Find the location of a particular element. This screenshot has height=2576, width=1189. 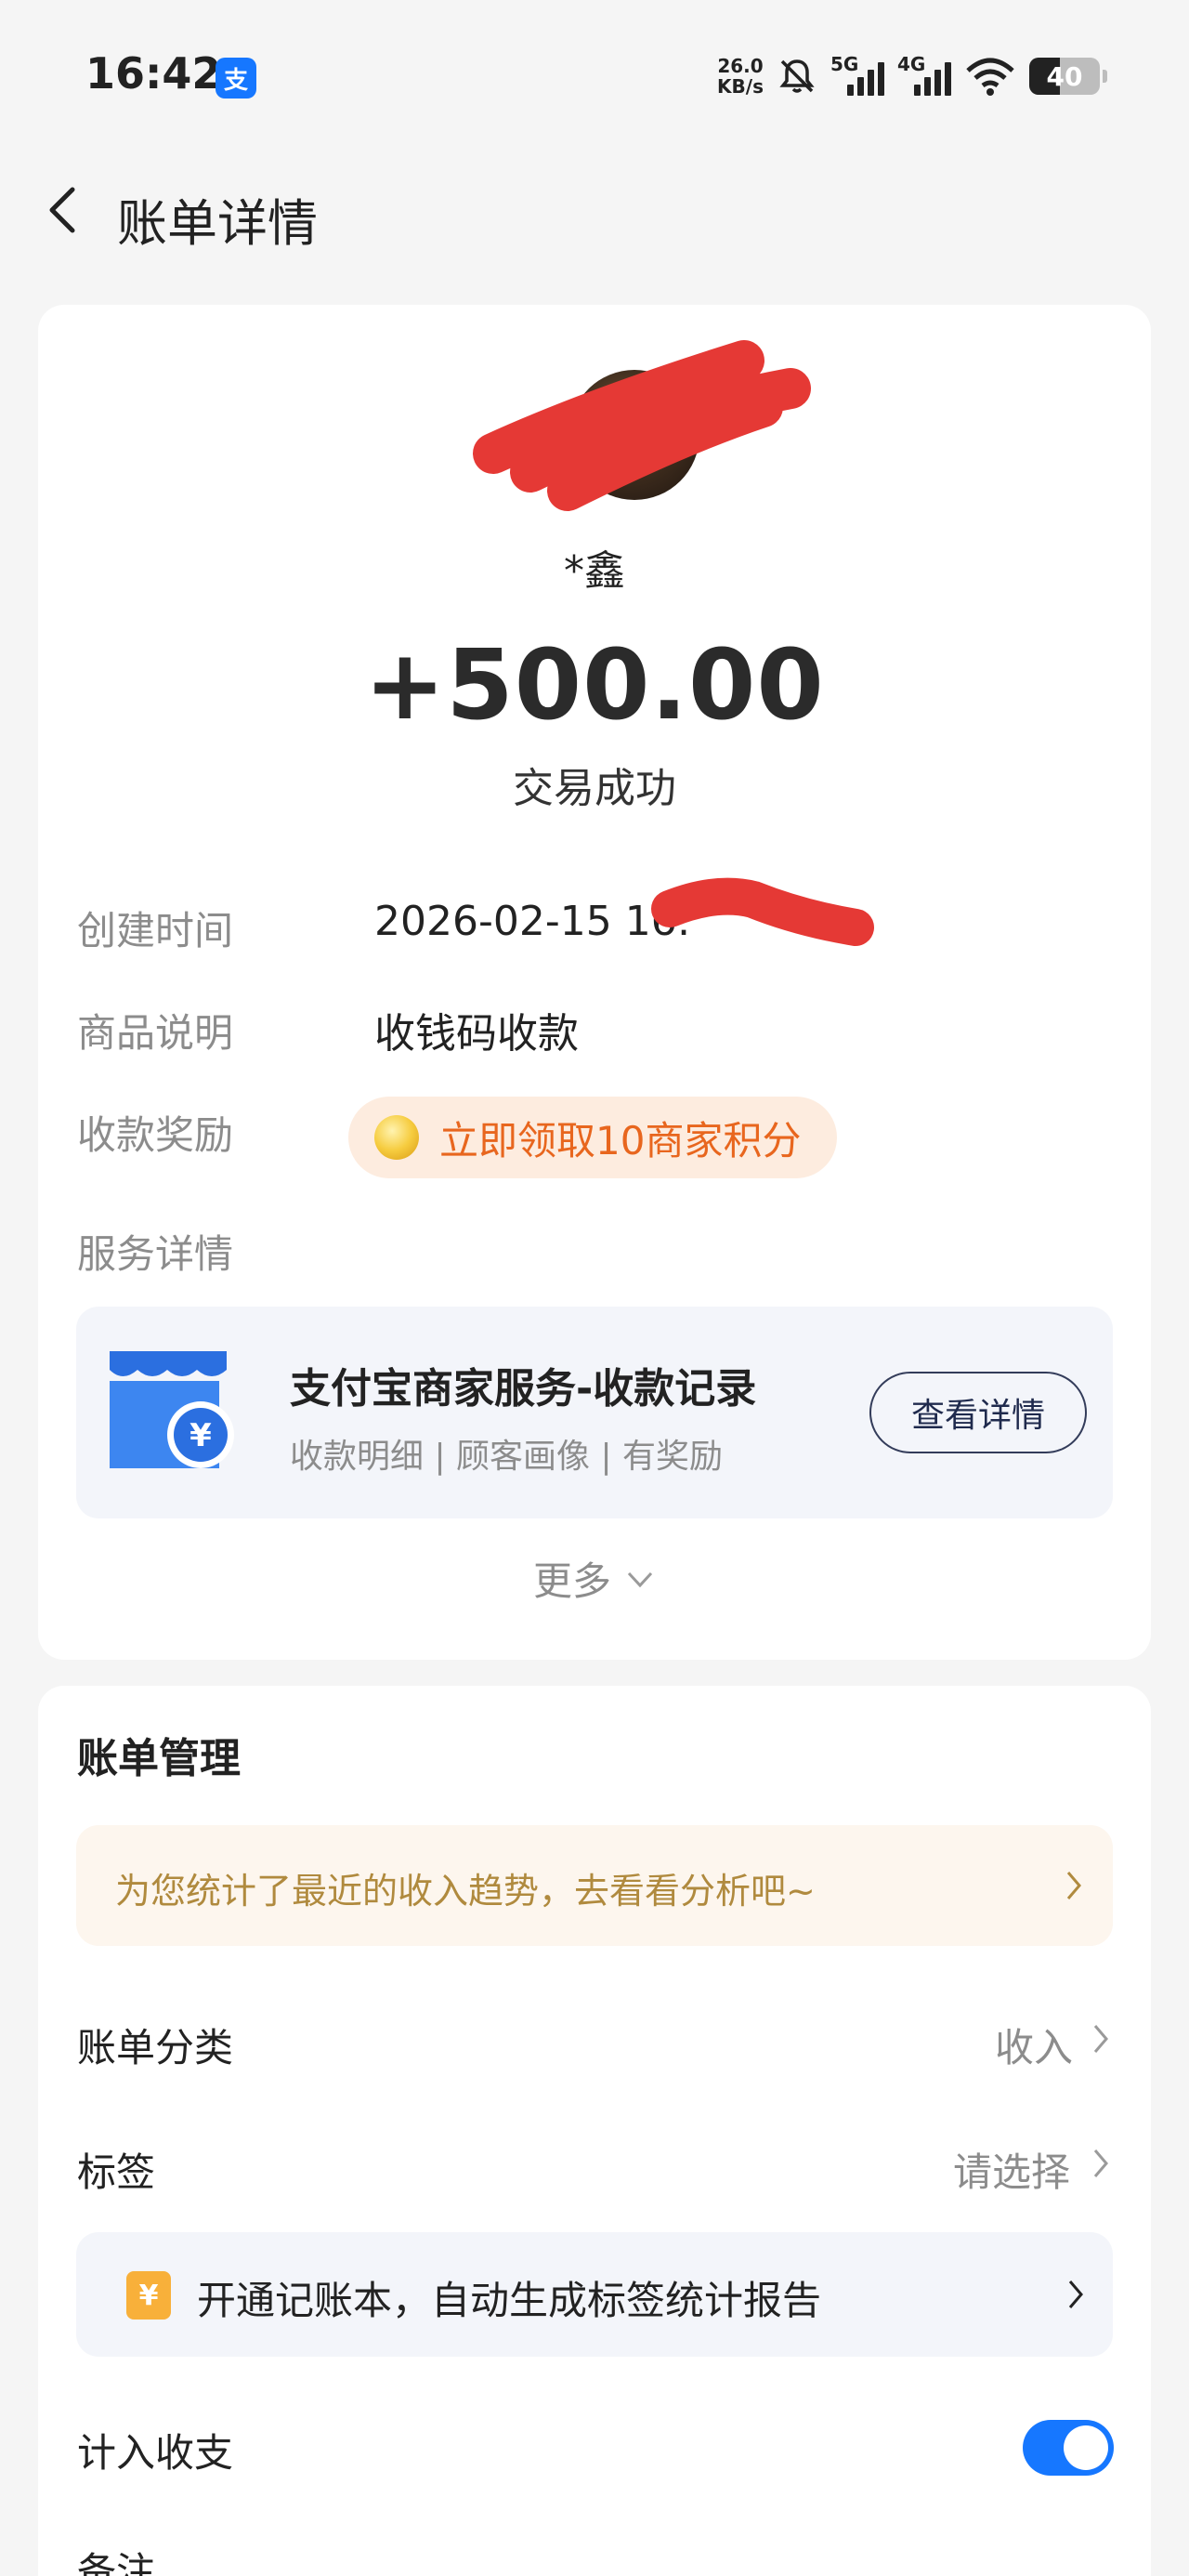

bill-category-value: 收入 is located at coordinates (1034, 2045).